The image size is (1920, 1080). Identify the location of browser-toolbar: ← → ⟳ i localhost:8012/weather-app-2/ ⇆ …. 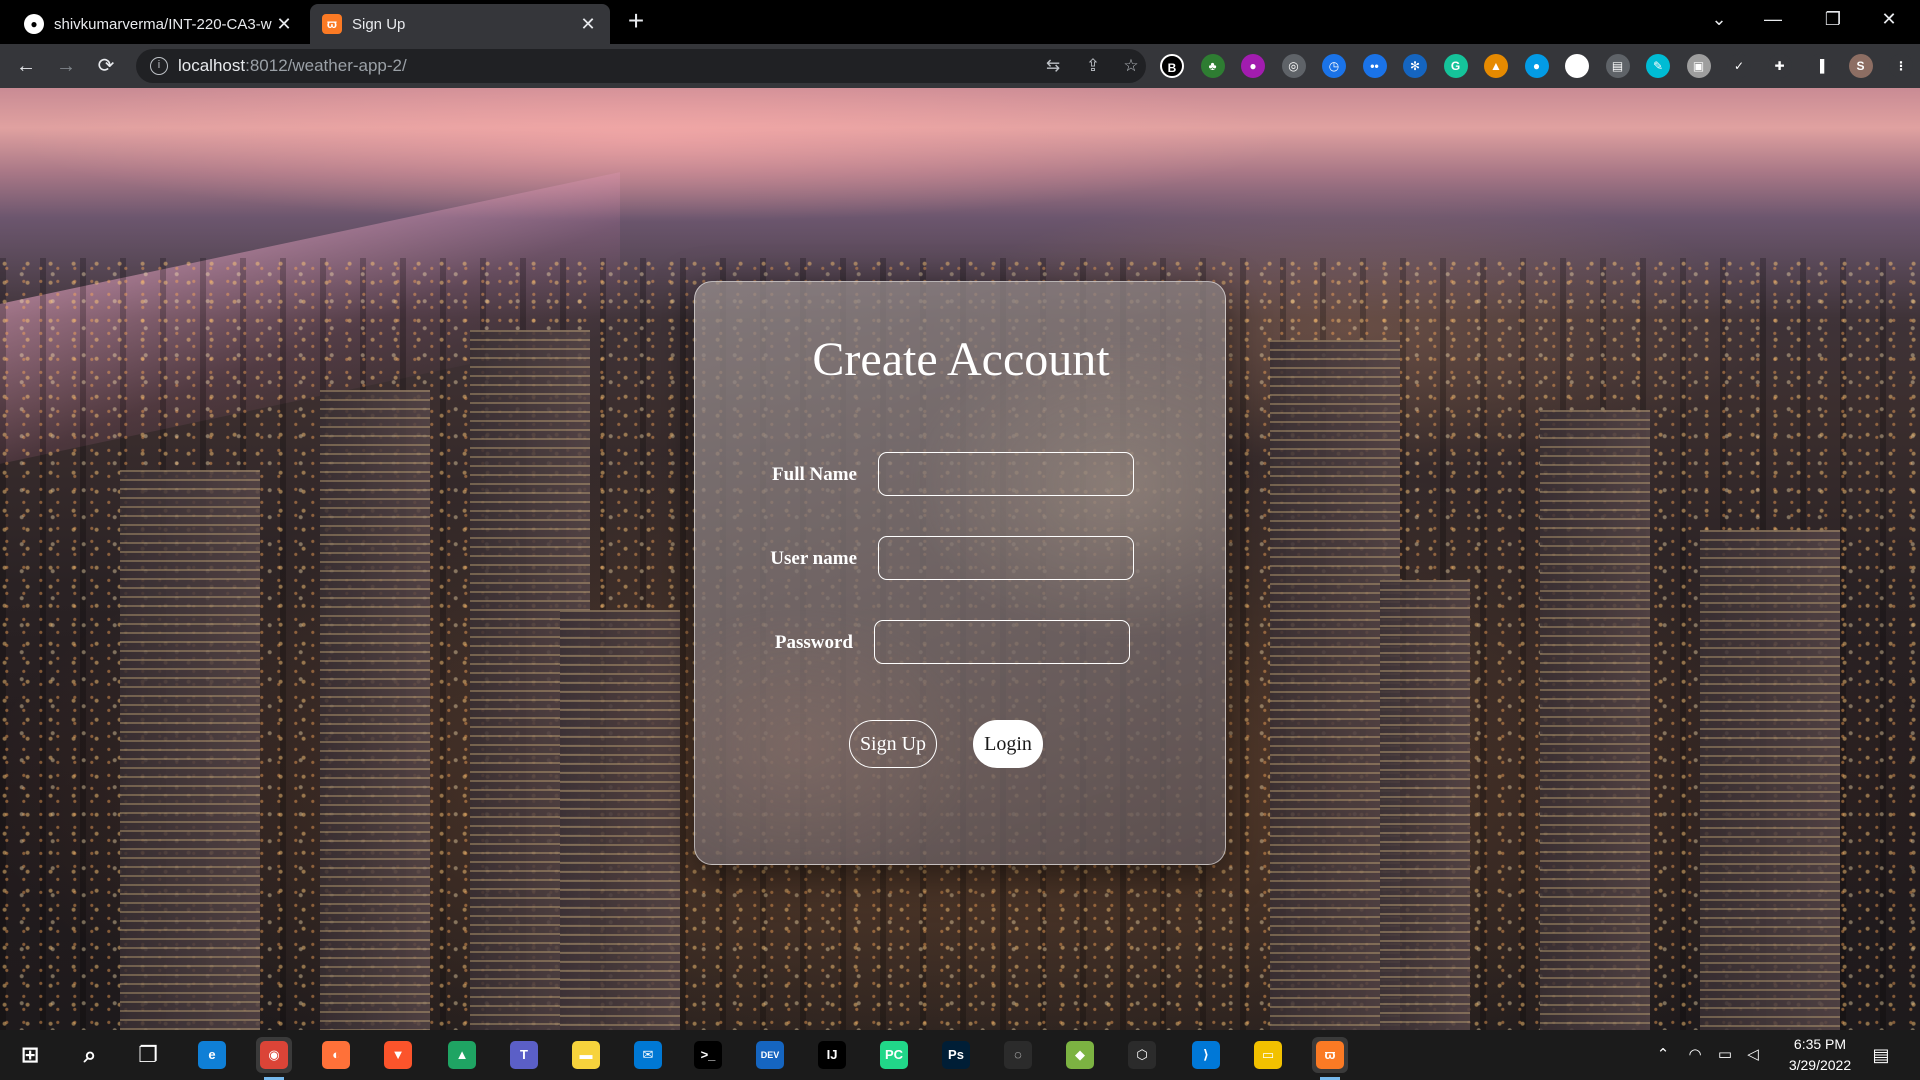
(960, 66).